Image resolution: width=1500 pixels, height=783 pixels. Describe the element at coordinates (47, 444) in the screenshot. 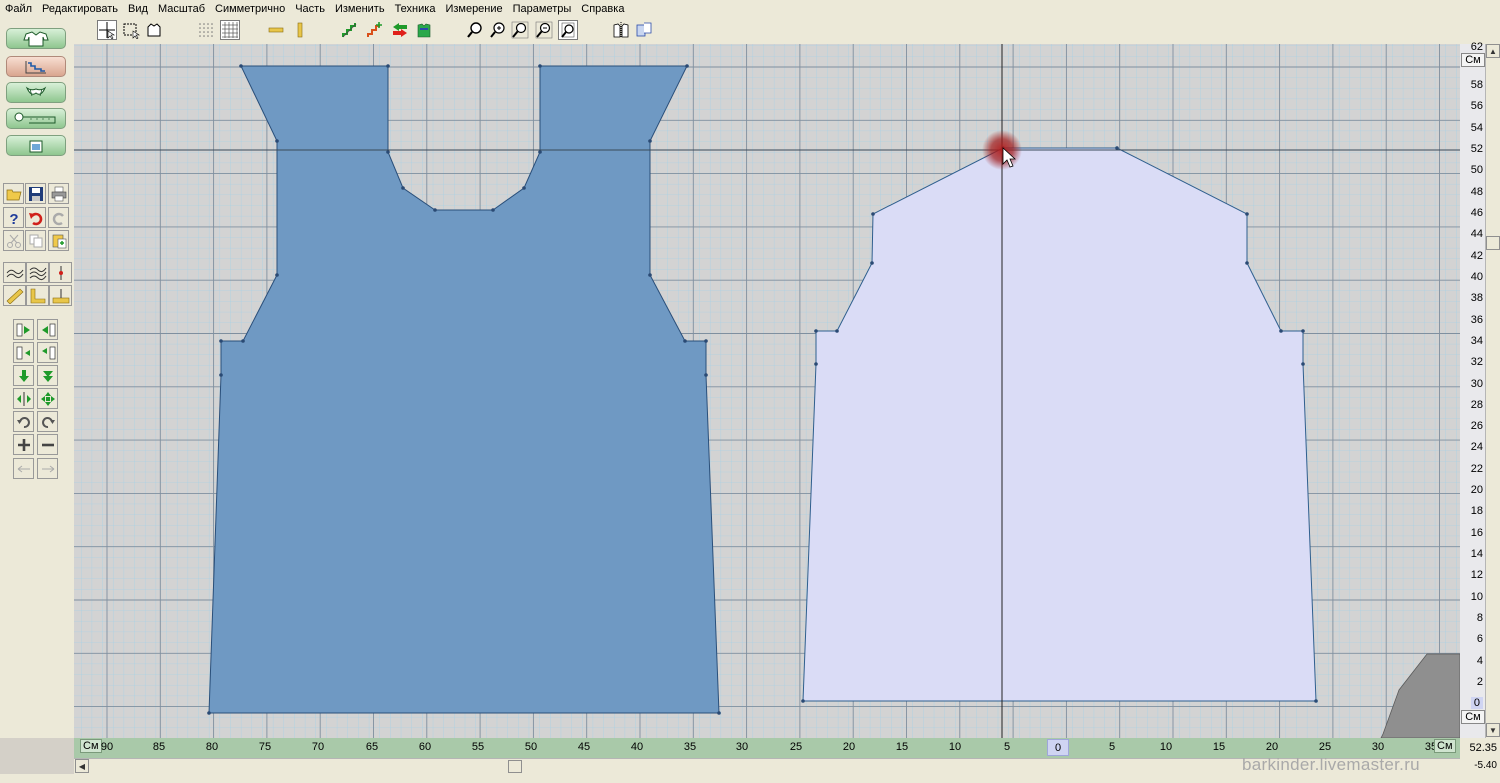

I see `remove-point-button` at that location.